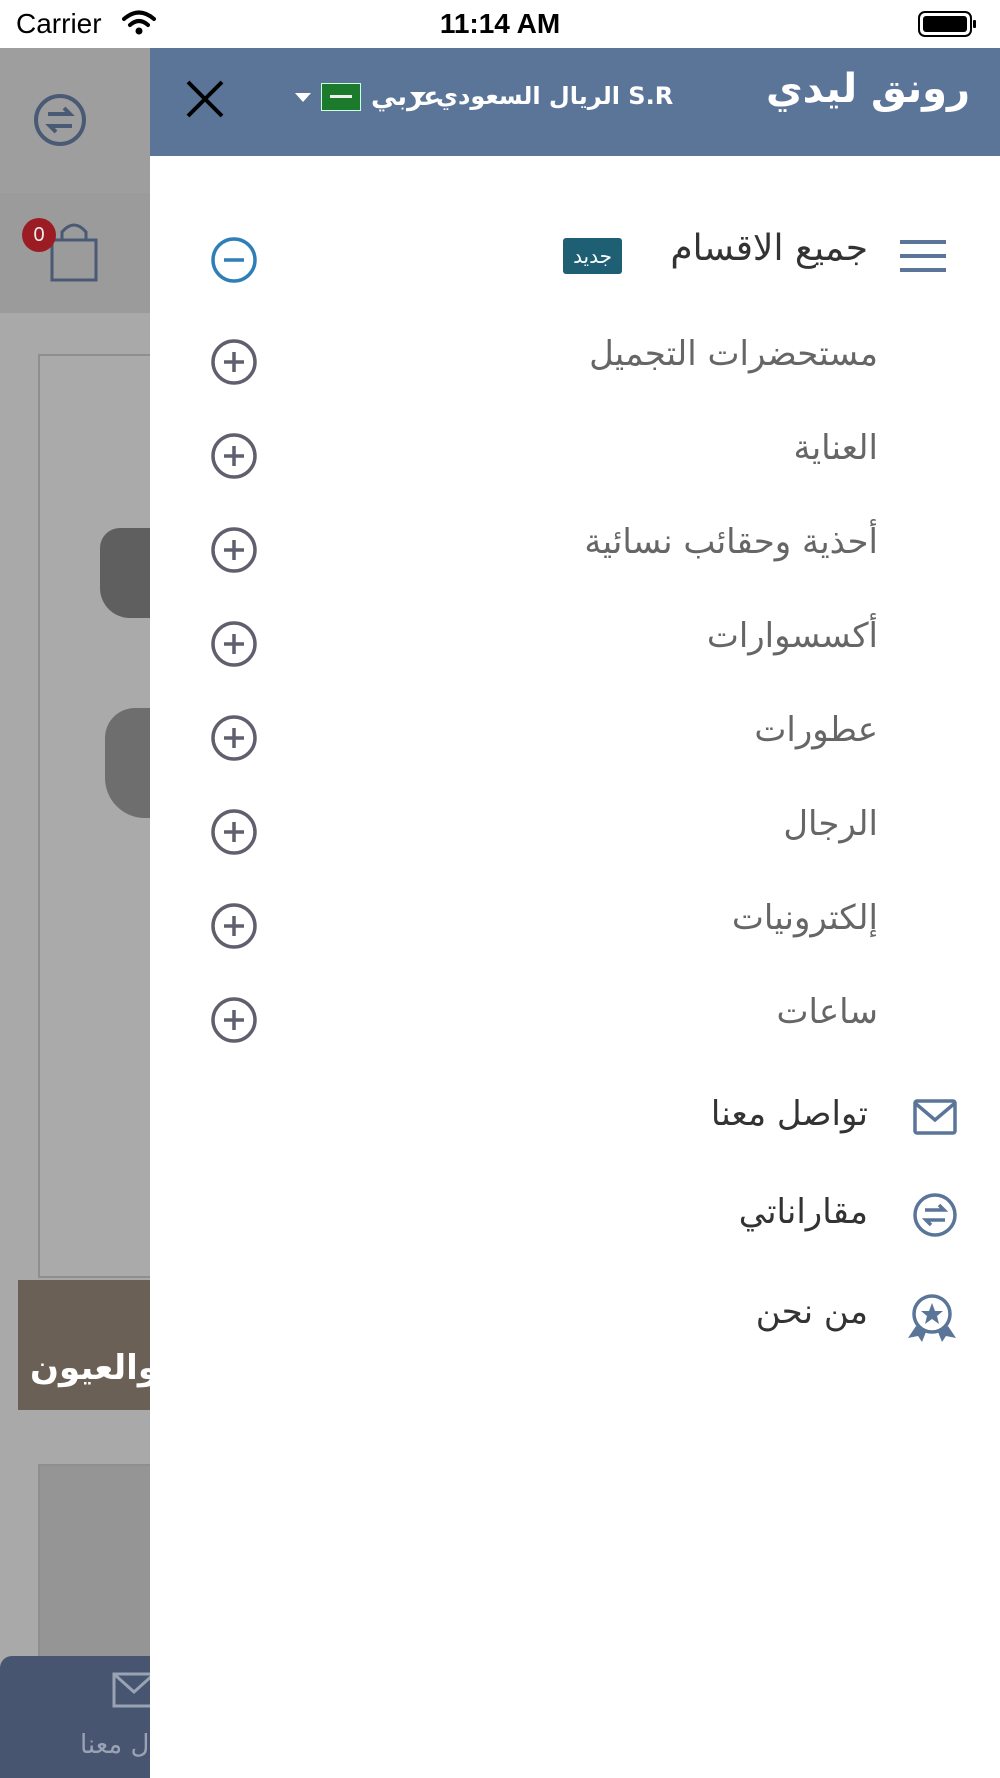 The width and height of the screenshot is (1000, 1778). Describe the element at coordinates (575, 735) in the screenshot. I see `category-item: عطورات` at that location.